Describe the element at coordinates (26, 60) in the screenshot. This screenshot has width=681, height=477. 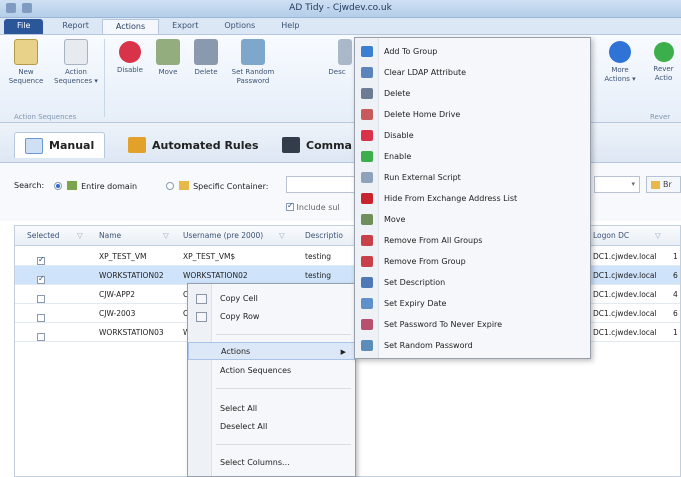
I see `new-sequence-button: New Sequence` at that location.